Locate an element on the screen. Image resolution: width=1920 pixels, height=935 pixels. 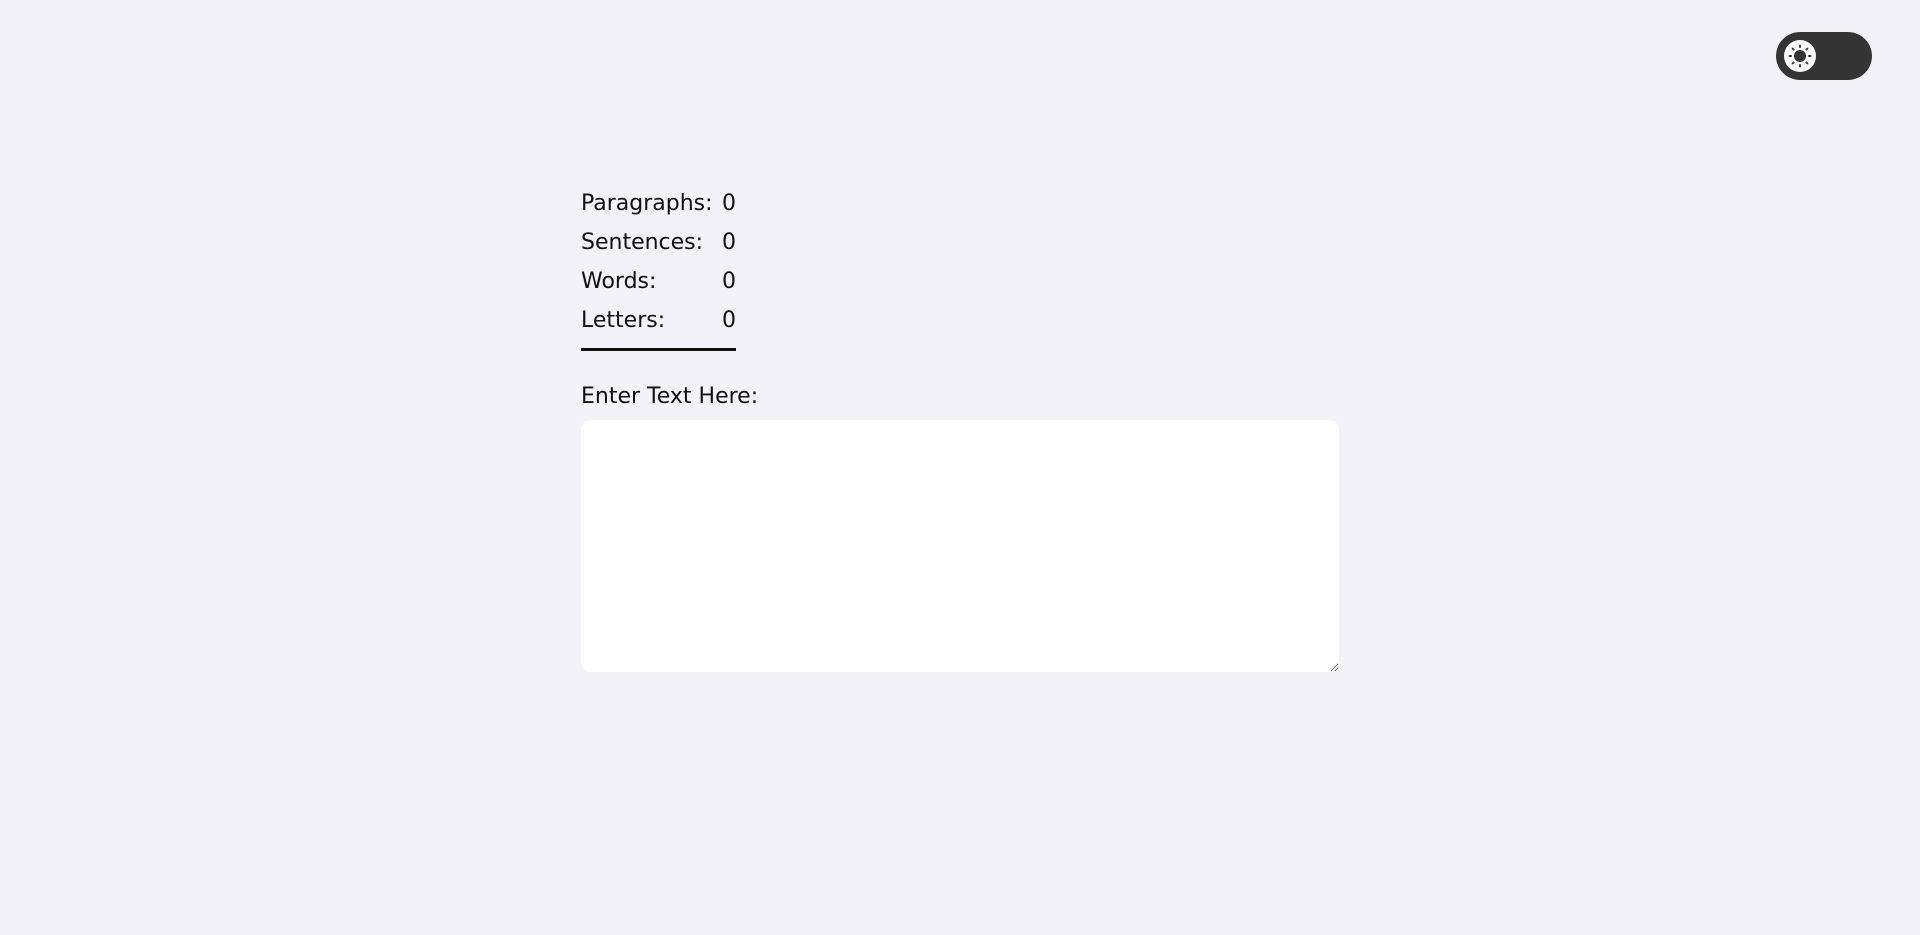
toggle-knob is located at coordinates (1800, 56).